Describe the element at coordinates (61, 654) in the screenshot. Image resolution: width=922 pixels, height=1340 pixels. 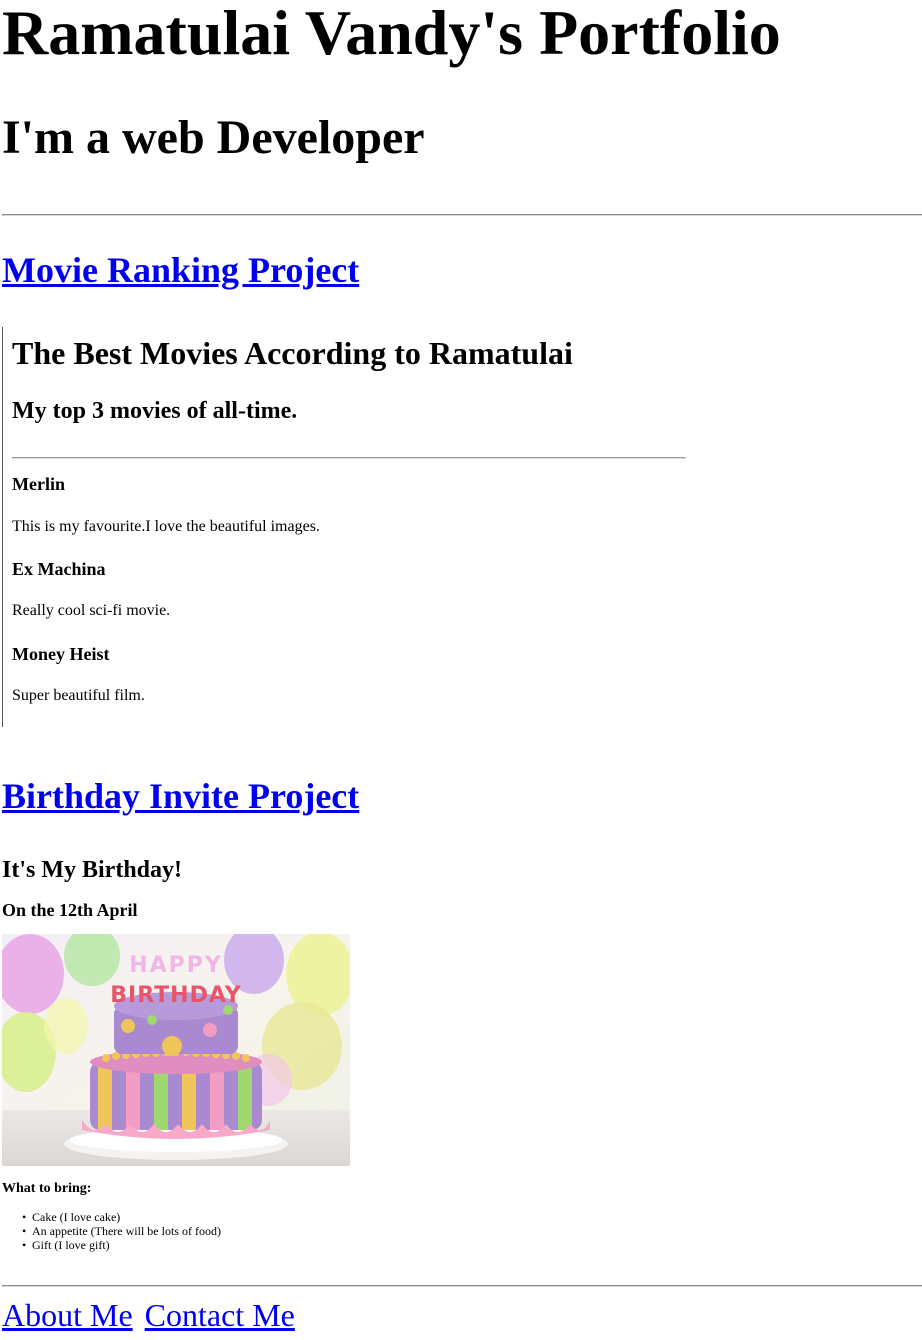
I see `movie-title: Money Heist` at that location.